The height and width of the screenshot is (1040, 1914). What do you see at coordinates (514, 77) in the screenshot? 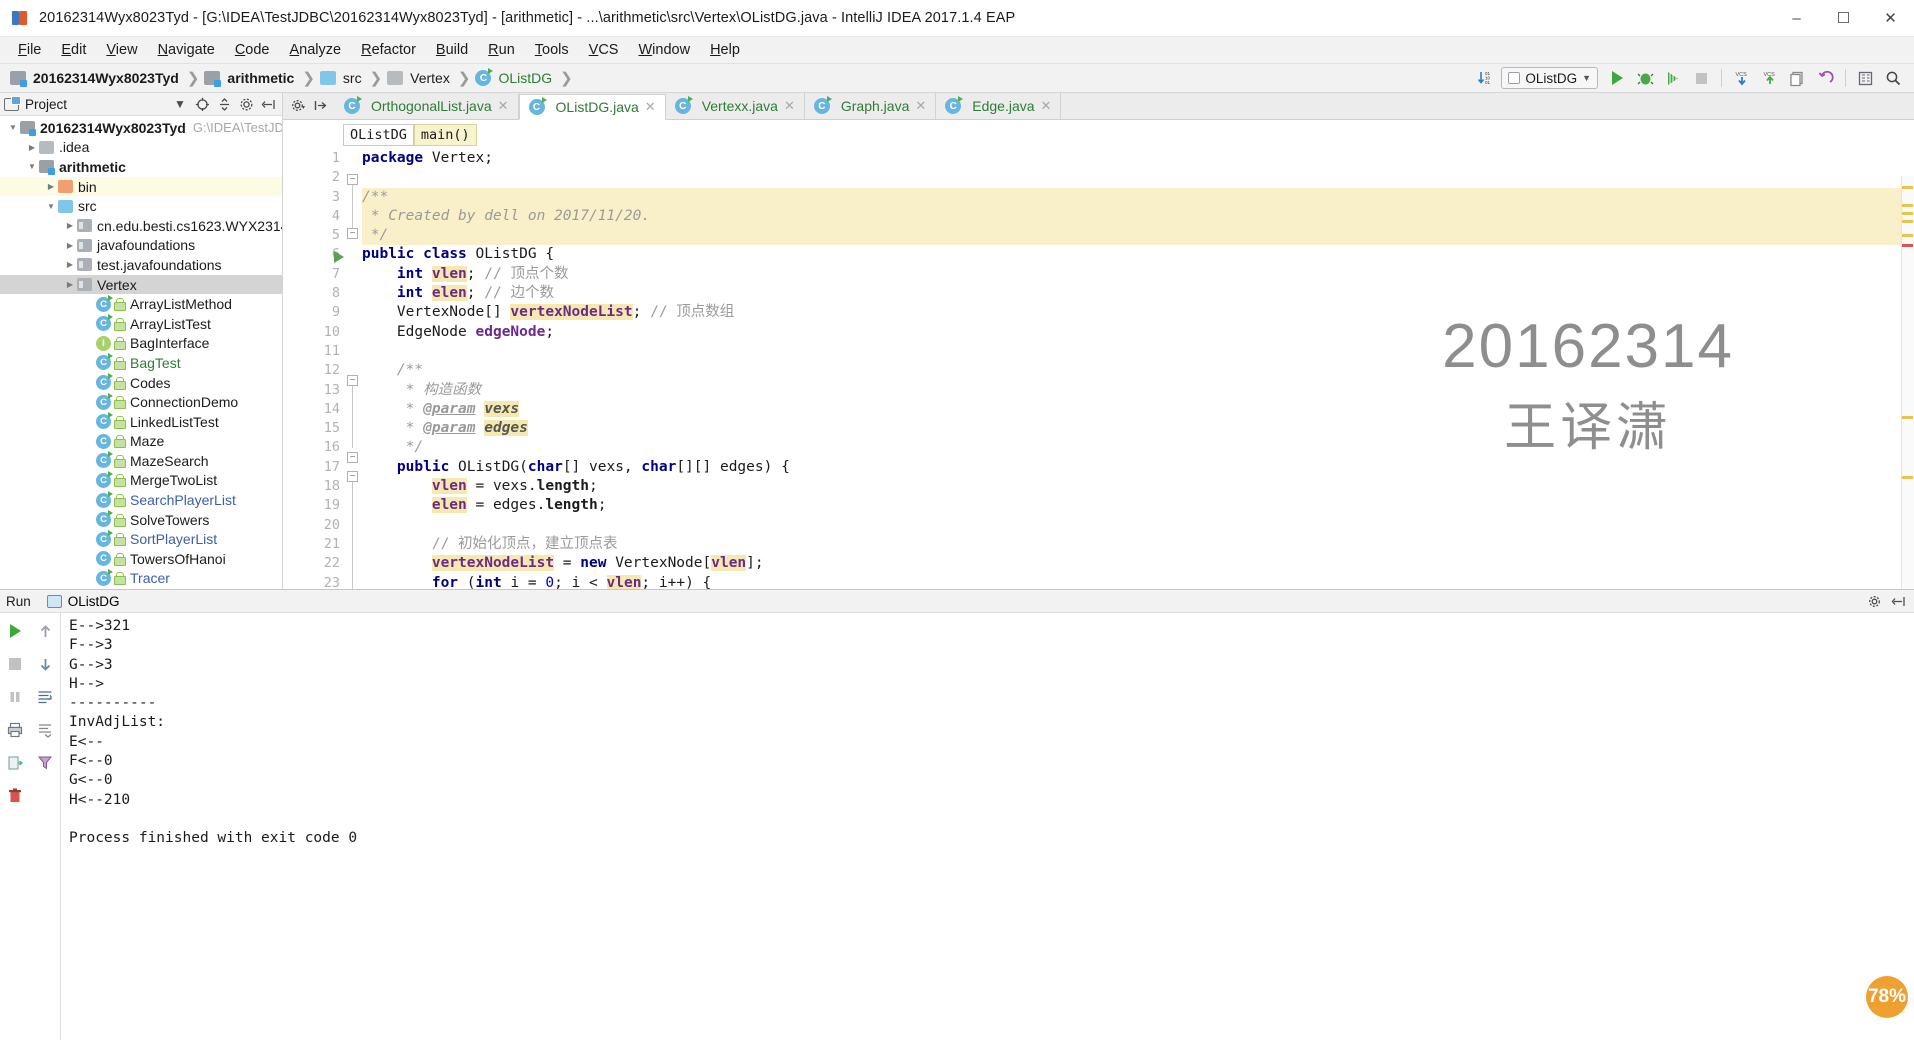
I see `breadcrumb-item-olistdg: C OListDG` at bounding box center [514, 77].